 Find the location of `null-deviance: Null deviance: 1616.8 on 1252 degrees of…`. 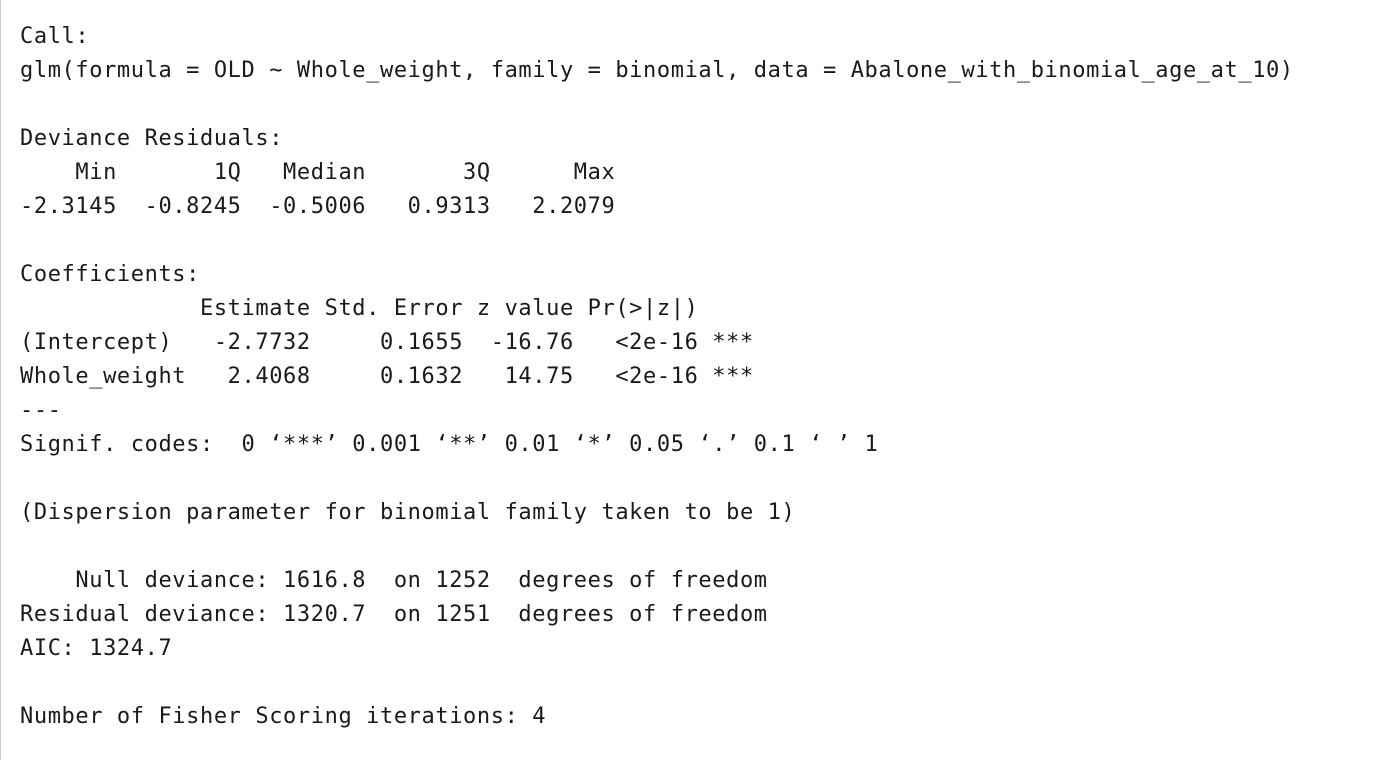

null-deviance: Null deviance: 1616.8 on 1252 degrees of… is located at coordinates (394, 580).